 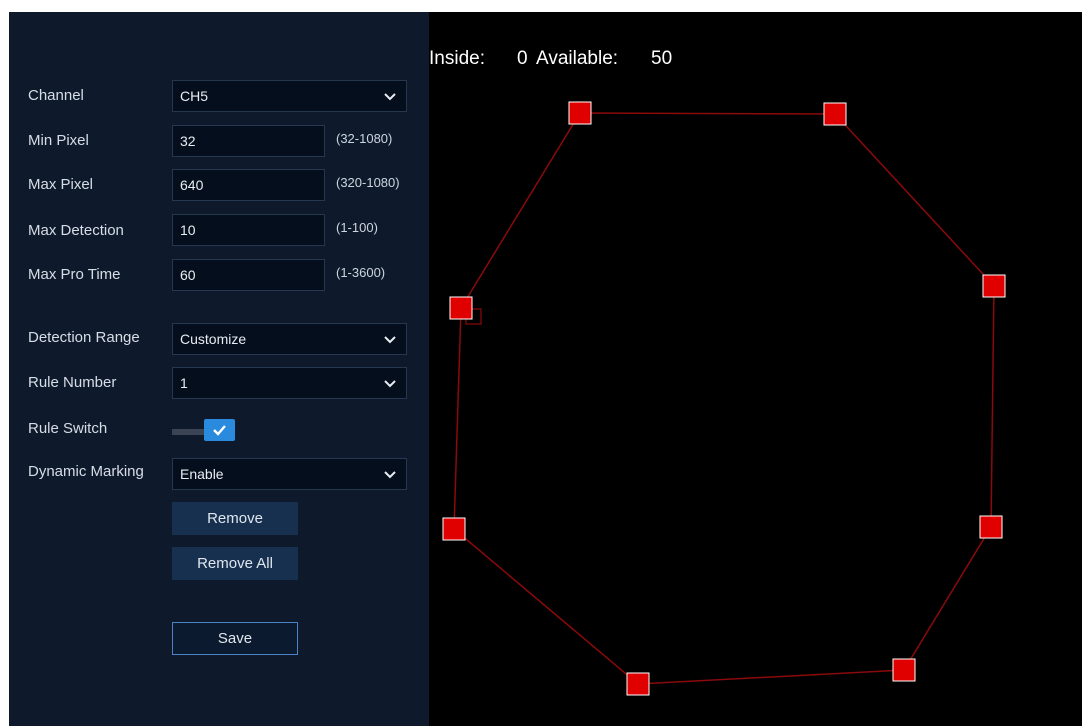 I want to click on check-icon, so click(x=219, y=430).